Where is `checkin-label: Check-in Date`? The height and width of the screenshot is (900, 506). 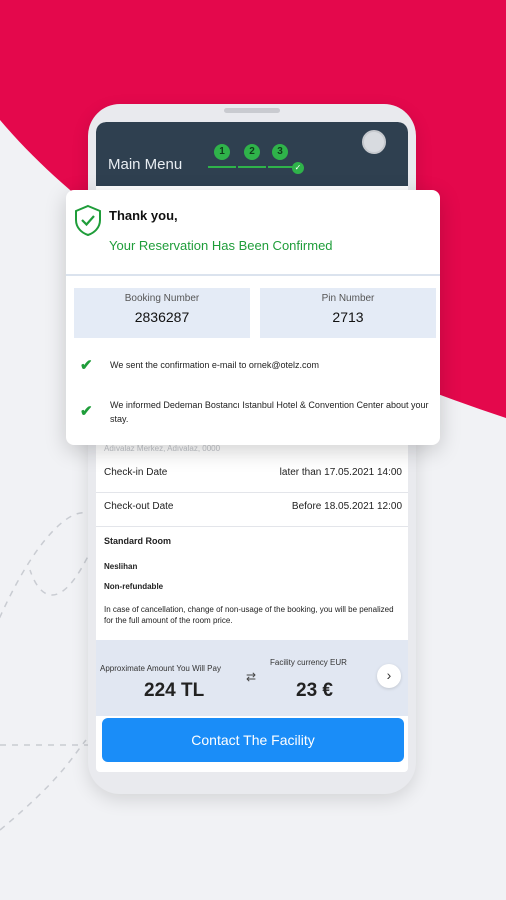
checkin-label: Check-in Date is located at coordinates (136, 472).